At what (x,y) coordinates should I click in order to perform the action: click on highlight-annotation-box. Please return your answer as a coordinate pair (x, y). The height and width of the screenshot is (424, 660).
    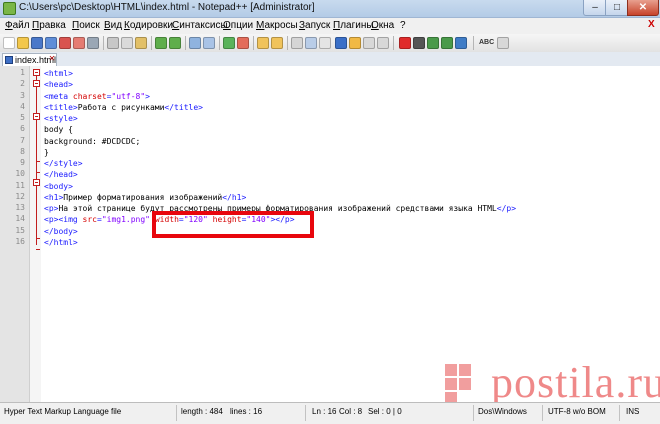
    Looking at the image, I should click on (233, 224).